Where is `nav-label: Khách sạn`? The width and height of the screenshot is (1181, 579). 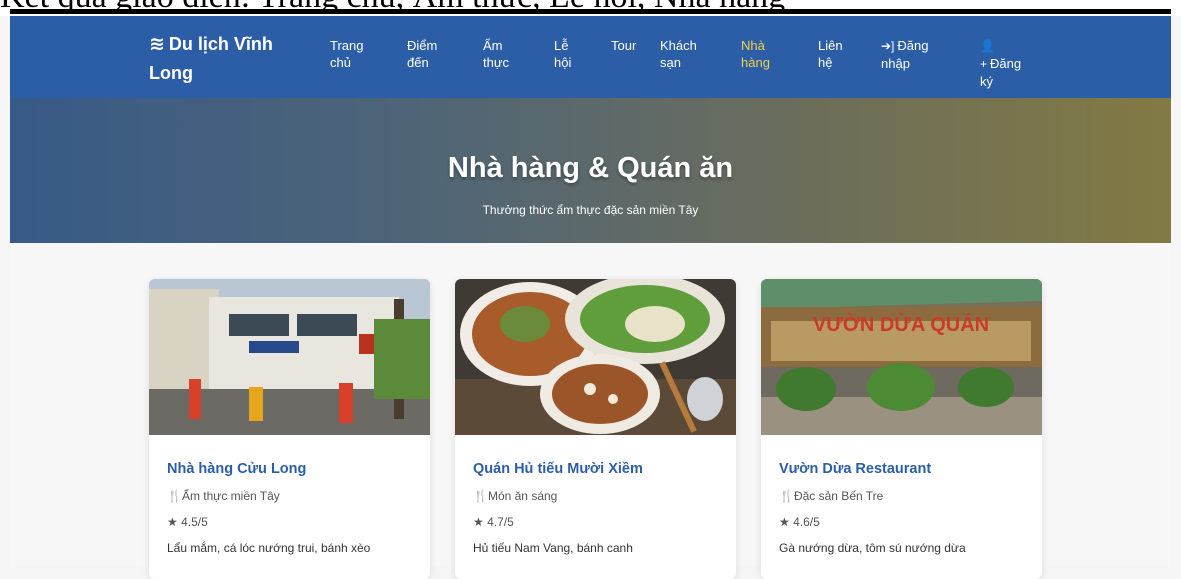
nav-label: Khách sạn is located at coordinates (678, 54).